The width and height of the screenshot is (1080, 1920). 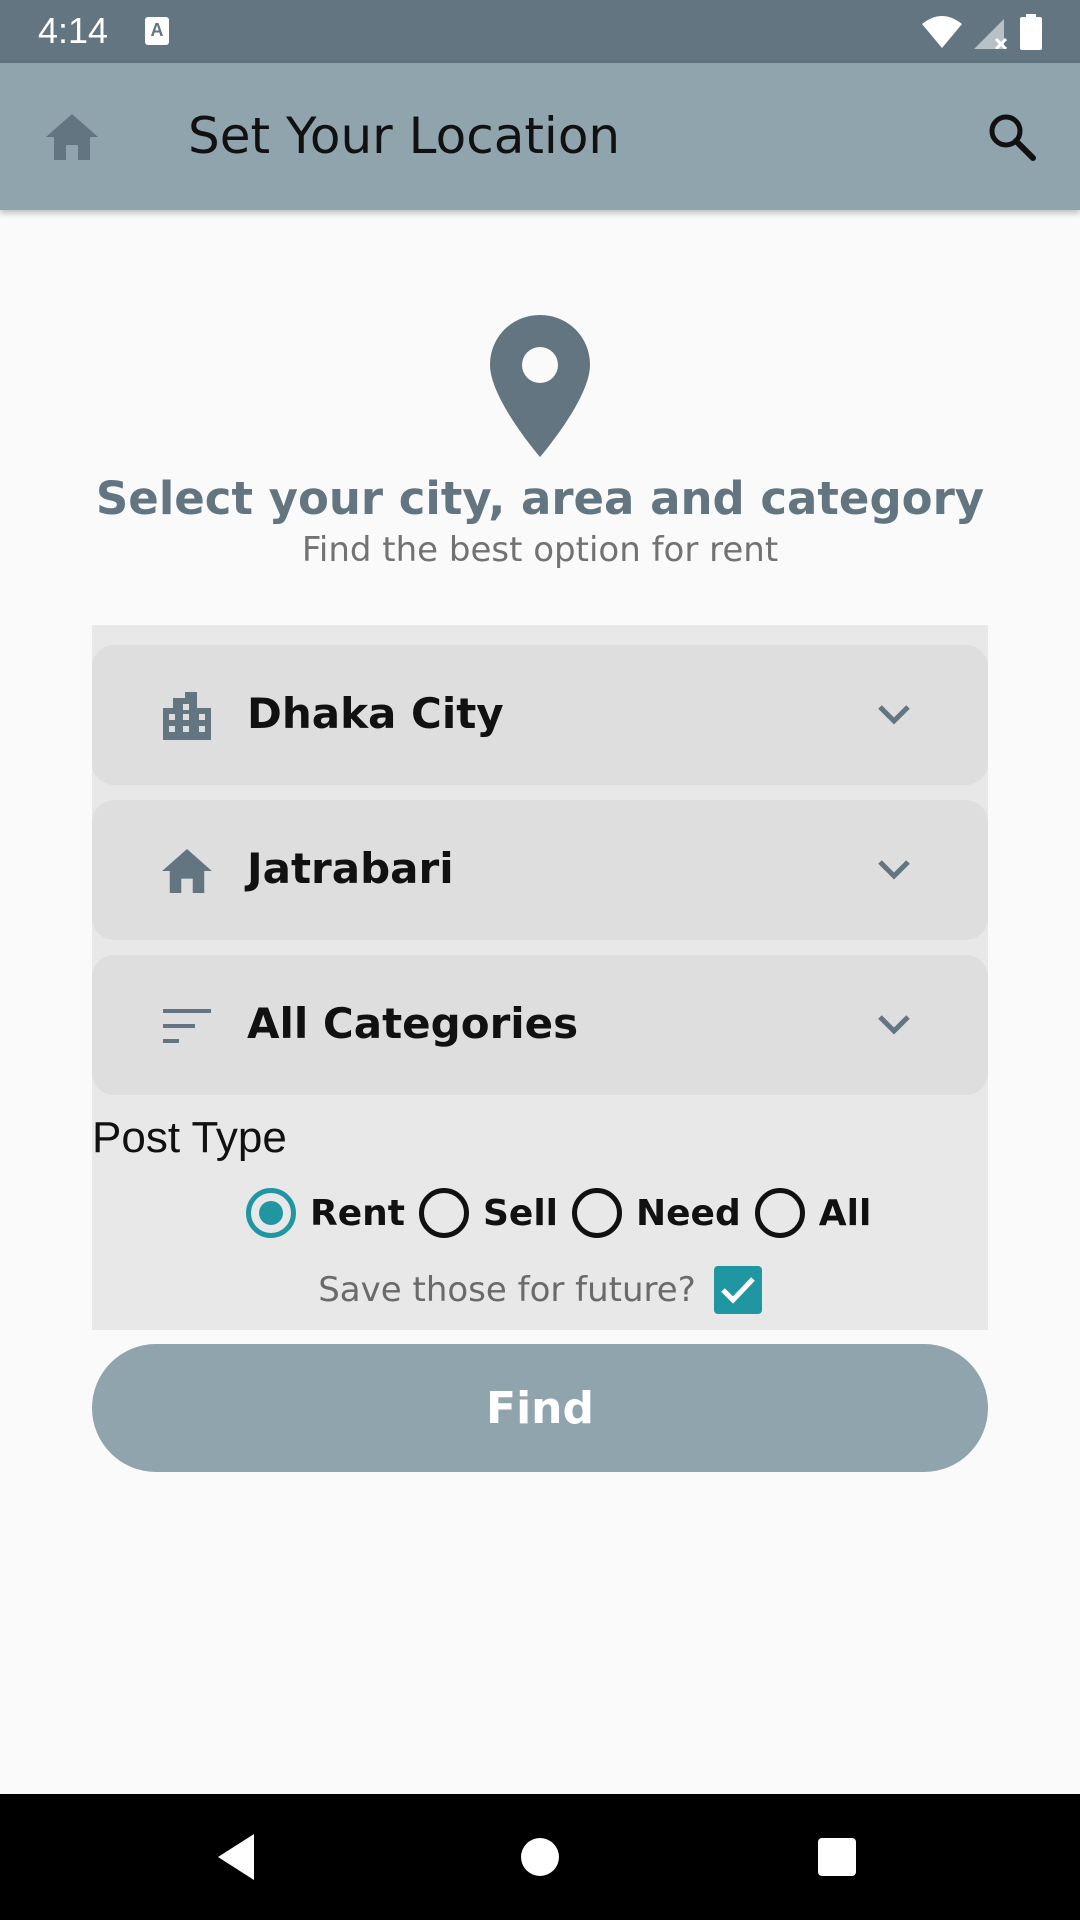 What do you see at coordinates (404, 136) in the screenshot?
I see `page-title: Set Your Location` at bounding box center [404, 136].